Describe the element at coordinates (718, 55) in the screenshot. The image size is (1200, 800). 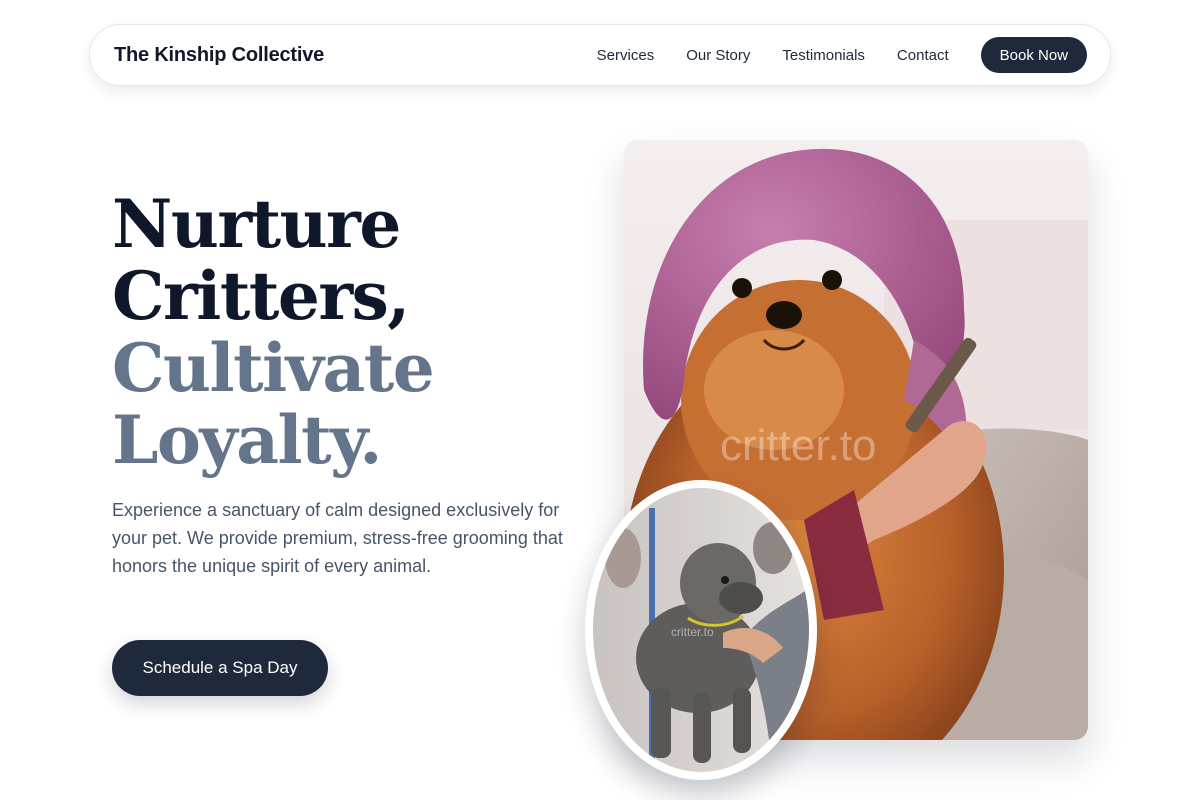
I see `nav-link-our-story: Our Story` at that location.